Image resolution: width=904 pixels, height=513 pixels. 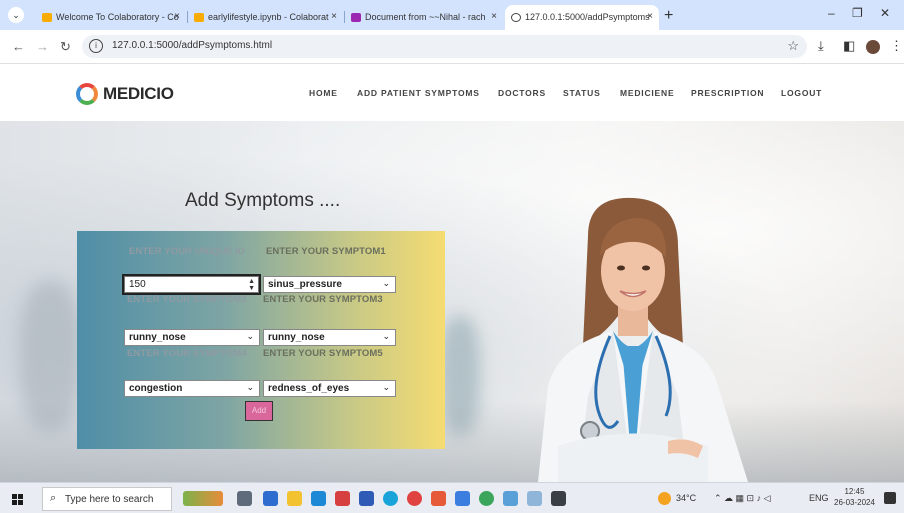 What do you see at coordinates (187, 353) in the screenshot?
I see `label-symptom4: ENTER YOUR SYMPTOM4` at bounding box center [187, 353].